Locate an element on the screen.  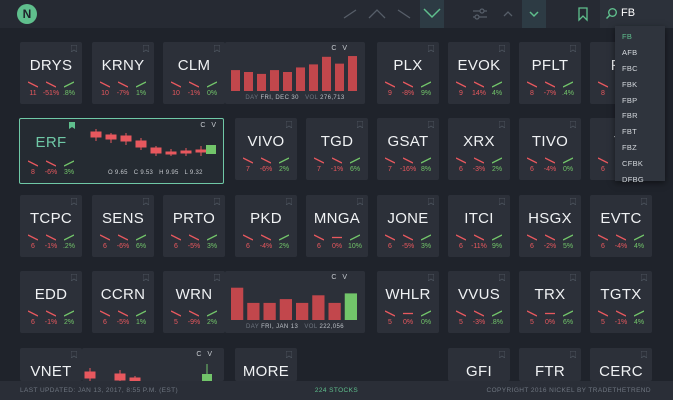
stock-tile: CCRN 6 -5% 1% is located at coordinates (123, 302).